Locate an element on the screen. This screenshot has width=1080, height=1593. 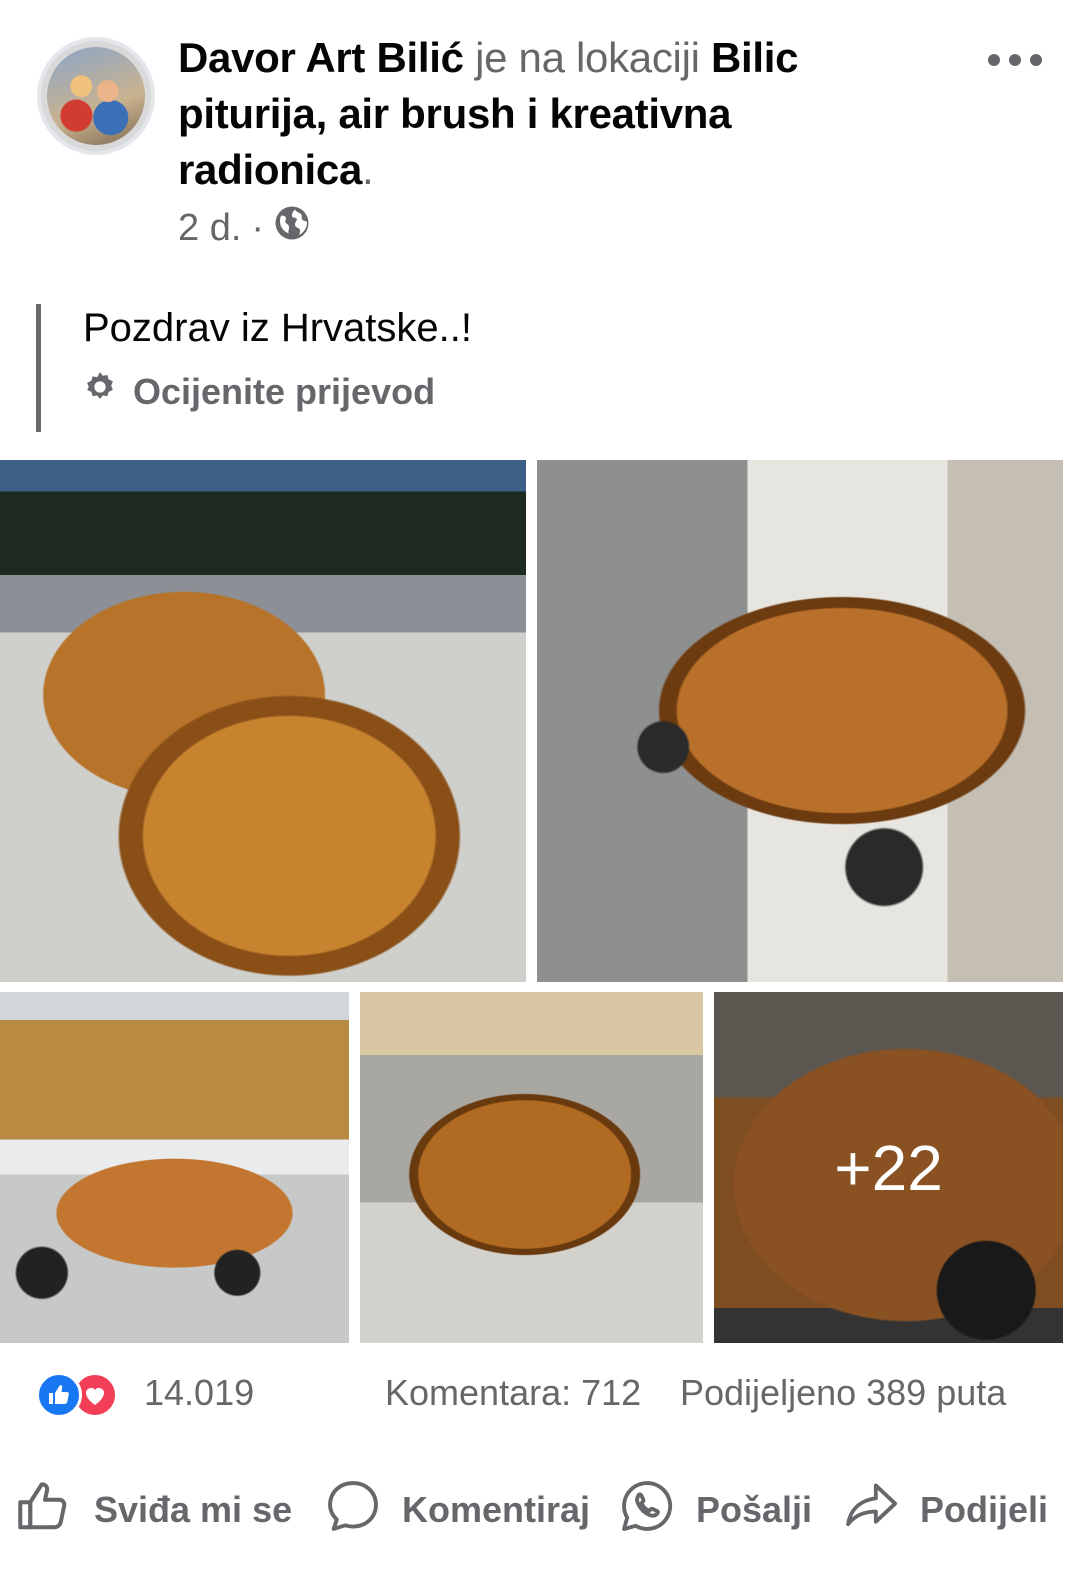
post-photo-5: +22 is located at coordinates (888, 1167).